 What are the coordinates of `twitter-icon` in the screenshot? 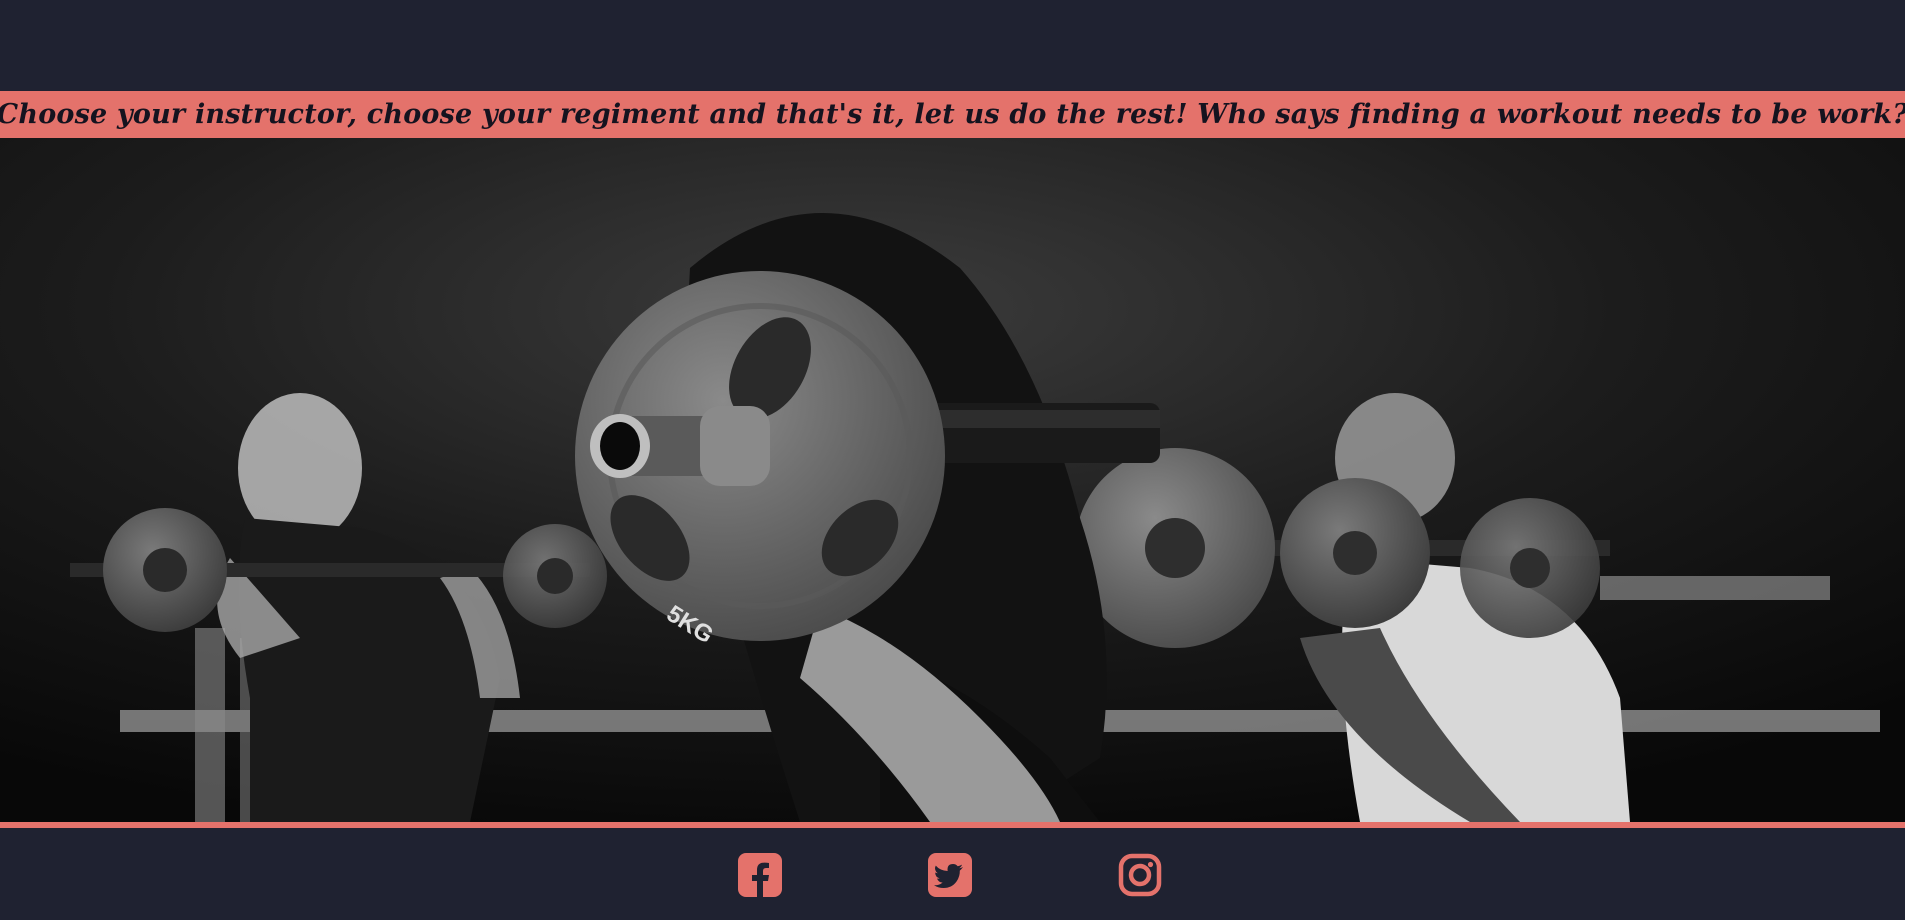 It's located at (950, 875).